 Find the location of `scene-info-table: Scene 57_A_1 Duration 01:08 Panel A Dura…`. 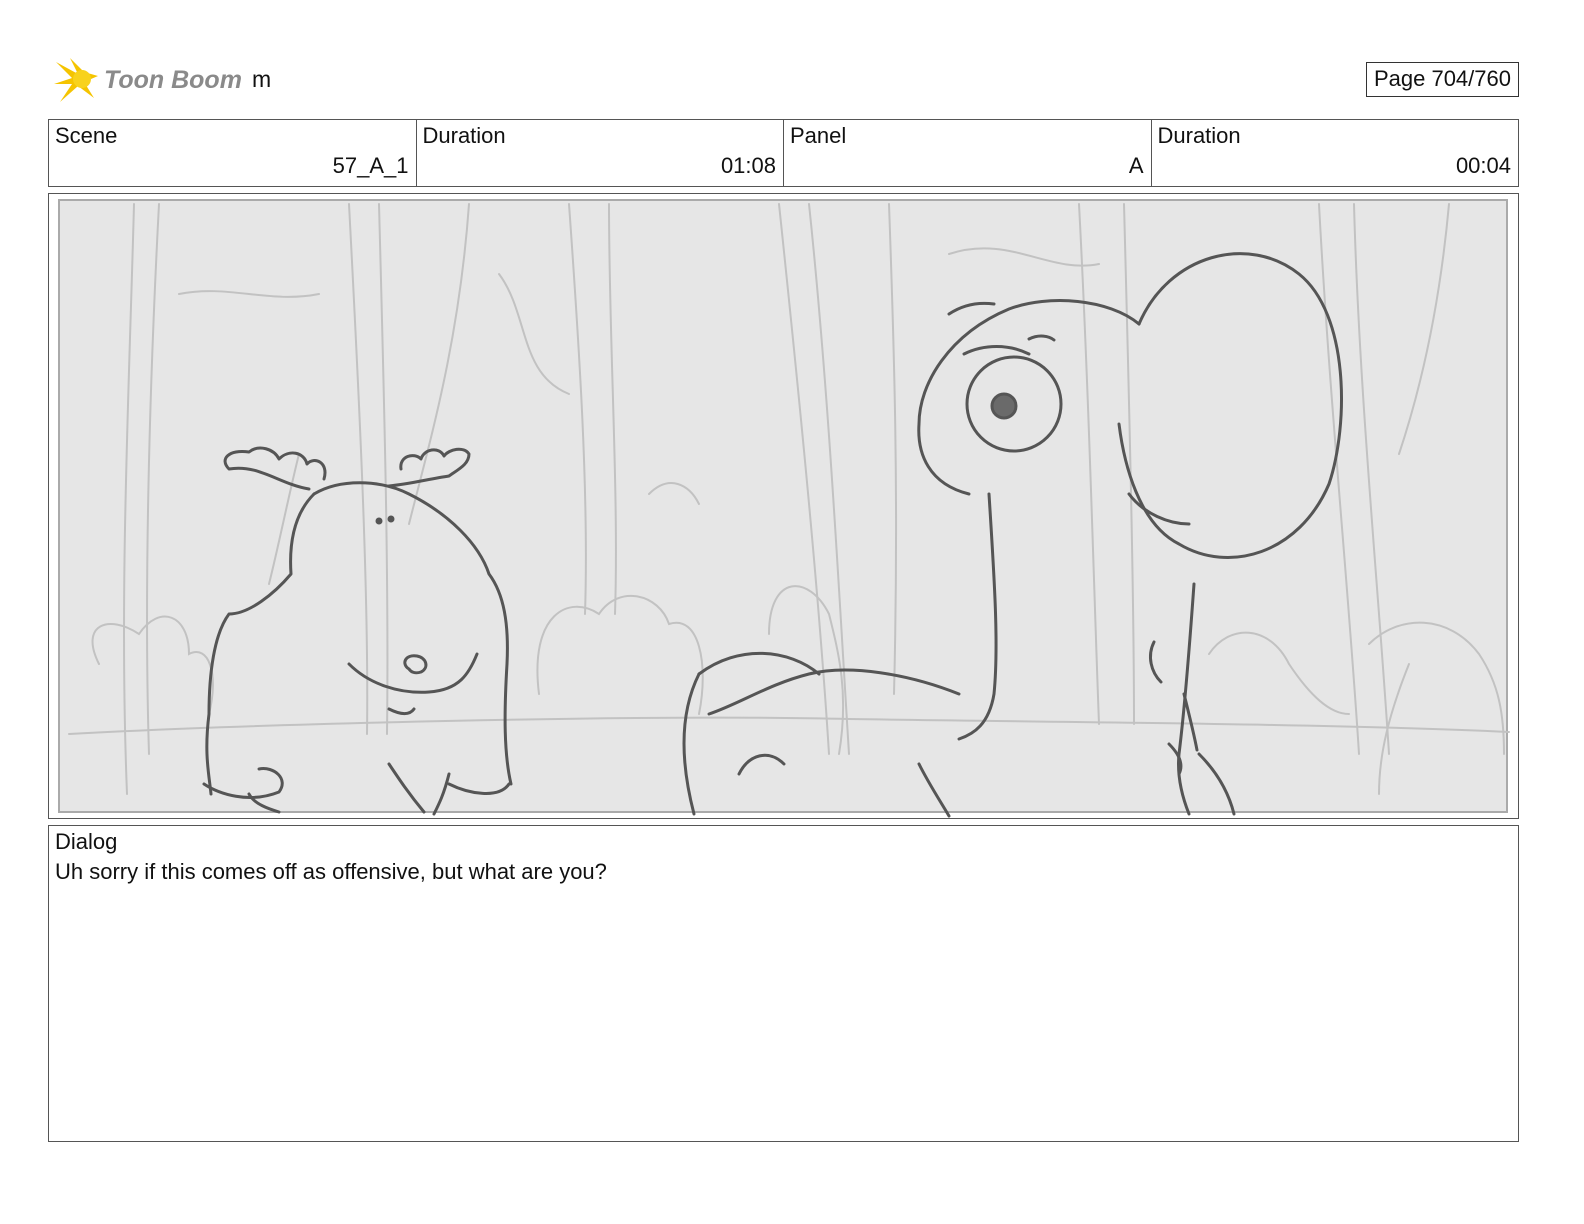

scene-info-table: Scene 57_A_1 Duration 01:08 Panel A Dura… is located at coordinates (783, 153).